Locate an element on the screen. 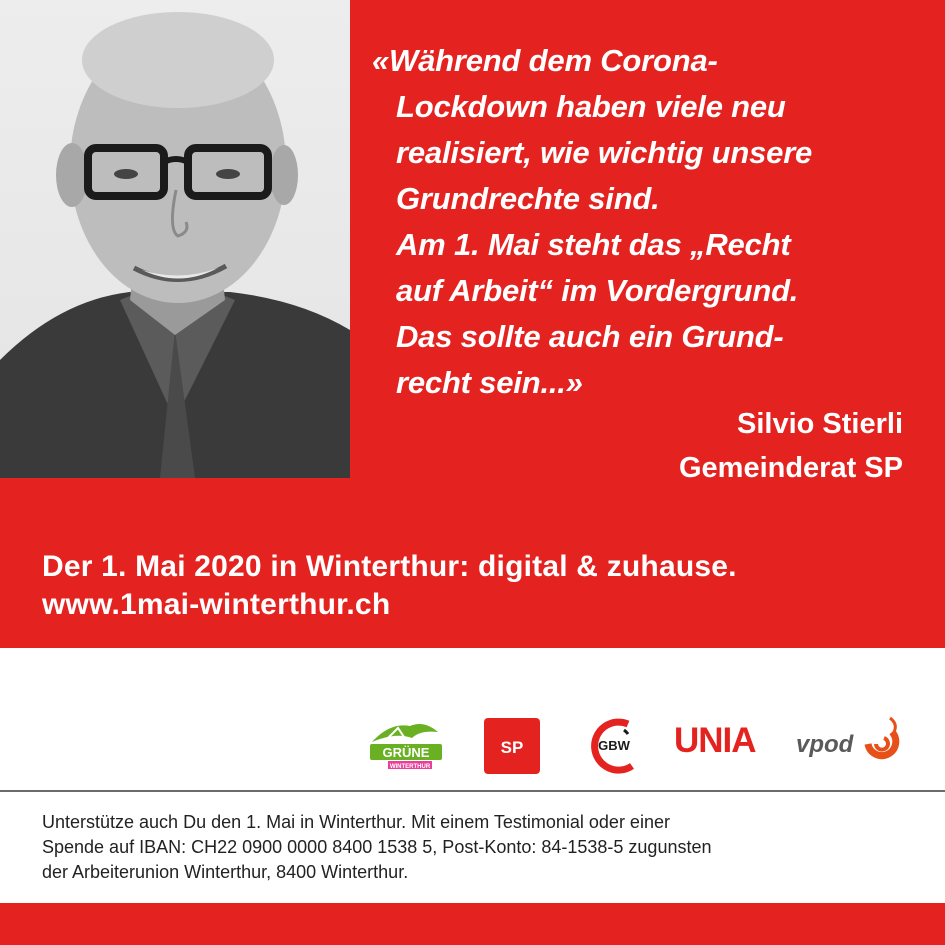 The width and height of the screenshot is (945, 945). bottom-red-banner is located at coordinates (472, 924).